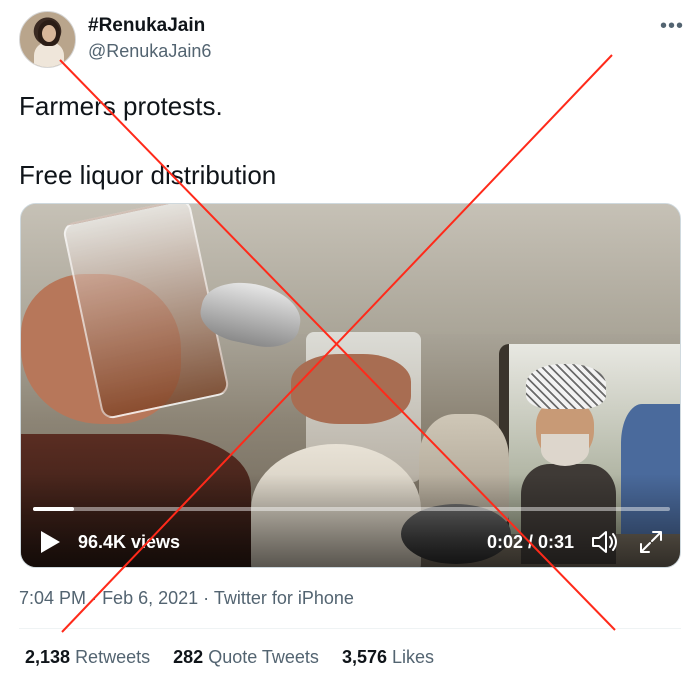 The height and width of the screenshot is (687, 700). What do you see at coordinates (150, 598) in the screenshot?
I see `tweet-date: Feb 6, 2021` at bounding box center [150, 598].